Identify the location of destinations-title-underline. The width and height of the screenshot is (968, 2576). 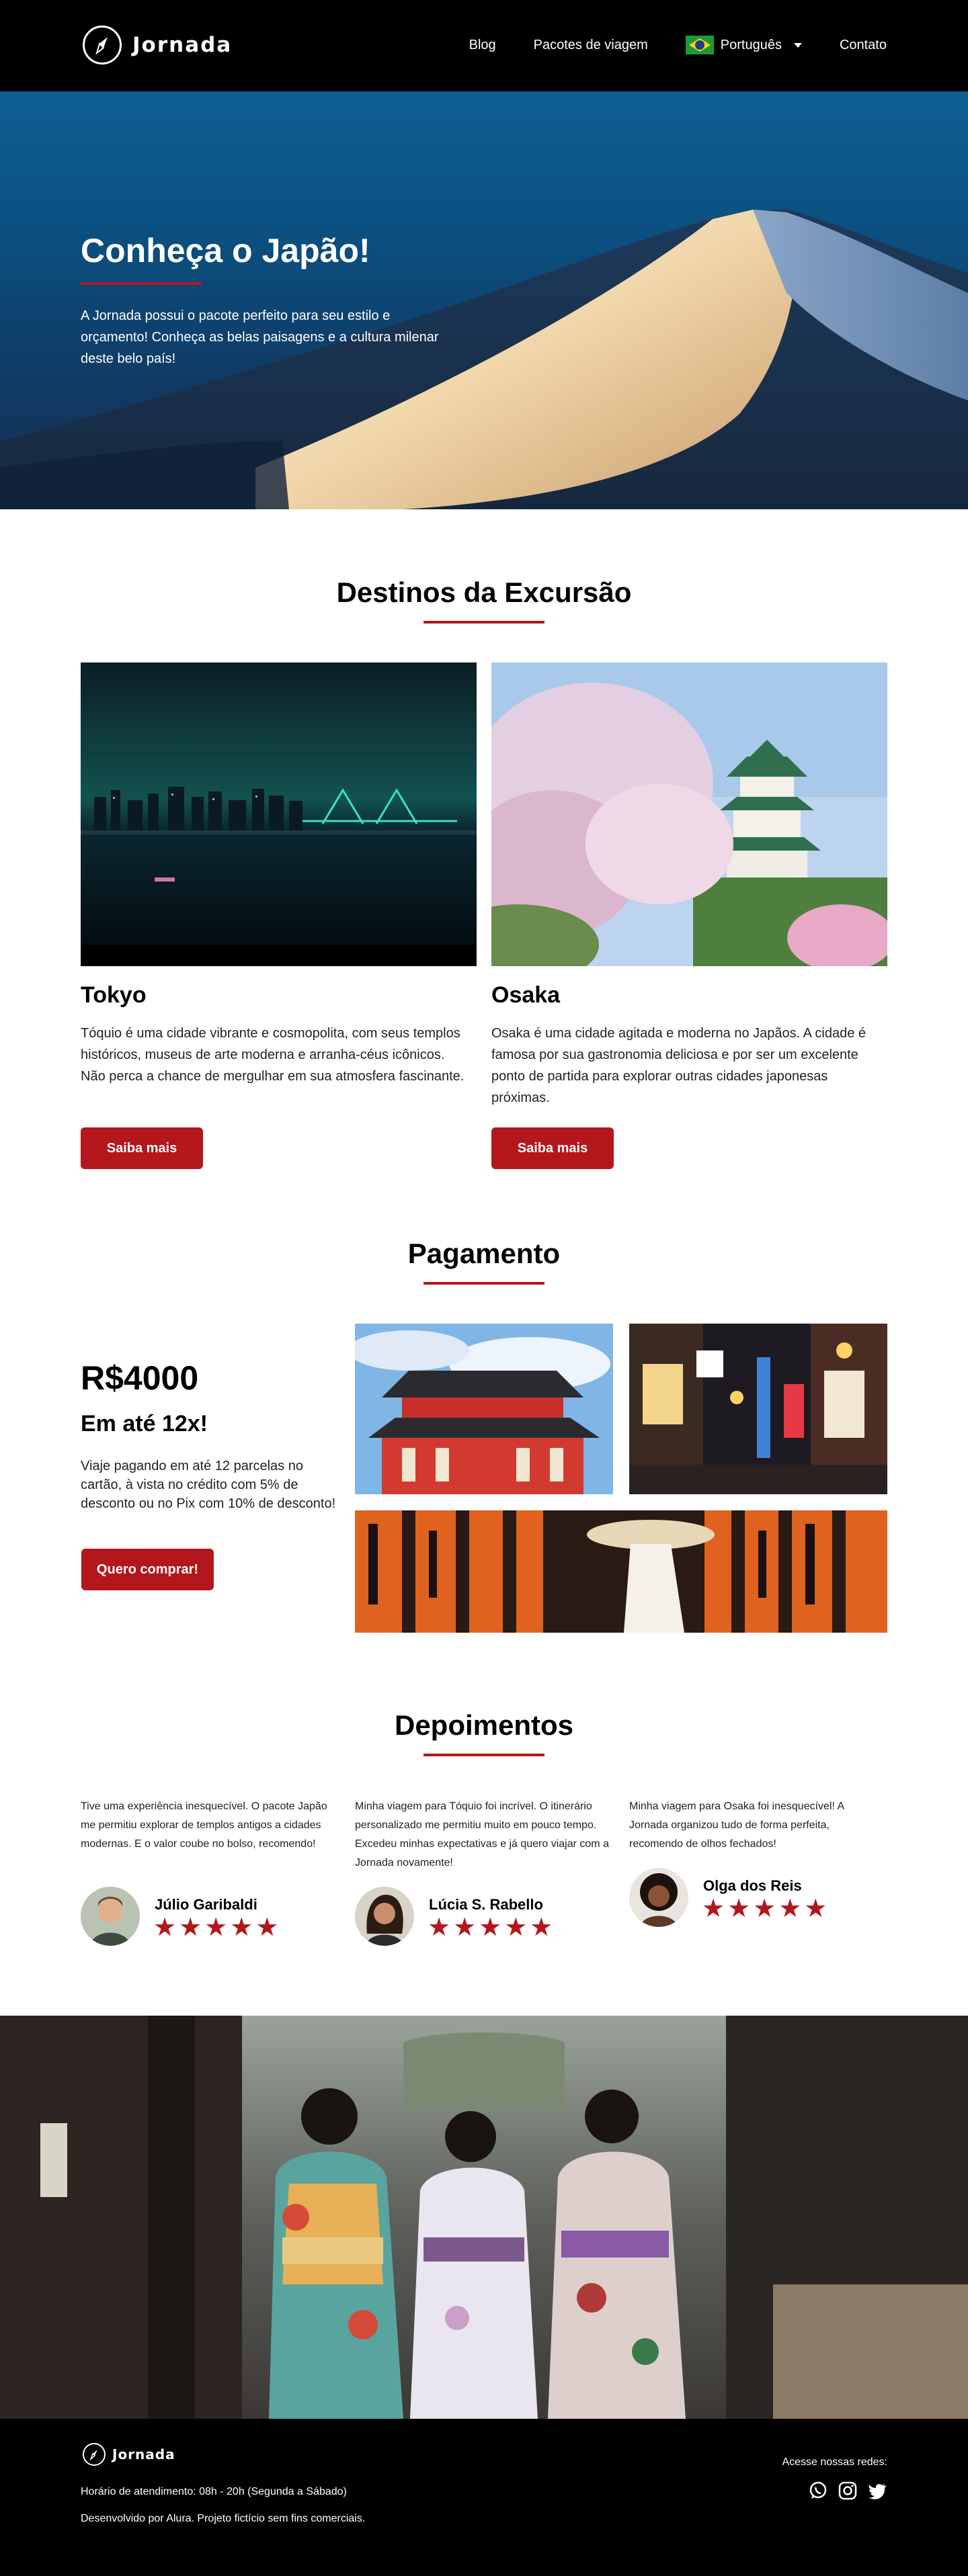
(484, 622).